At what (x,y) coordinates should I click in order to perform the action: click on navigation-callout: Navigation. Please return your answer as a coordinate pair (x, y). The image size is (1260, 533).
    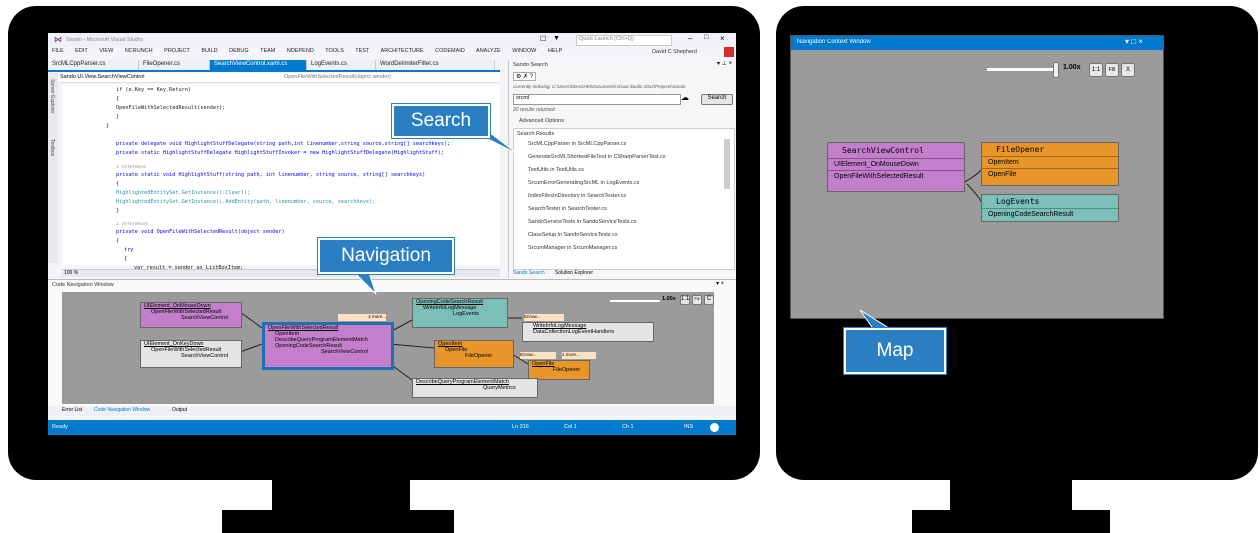
    Looking at the image, I should click on (386, 256).